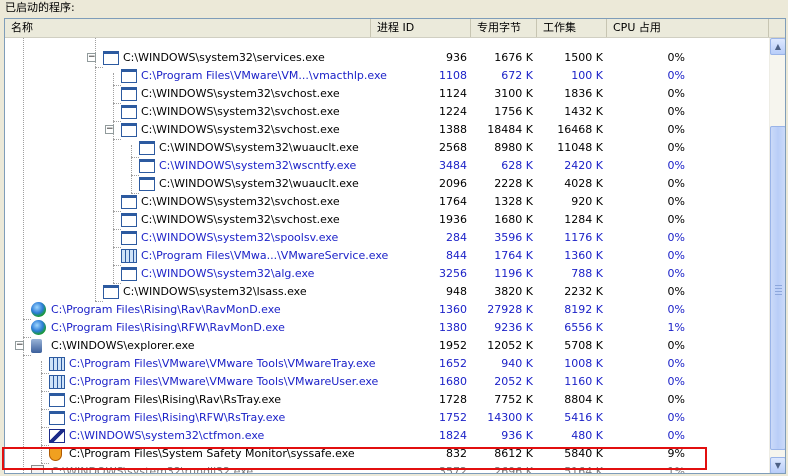 The width and height of the screenshot is (788, 476). I want to click on scroll-down-button: ▼, so click(777, 465).